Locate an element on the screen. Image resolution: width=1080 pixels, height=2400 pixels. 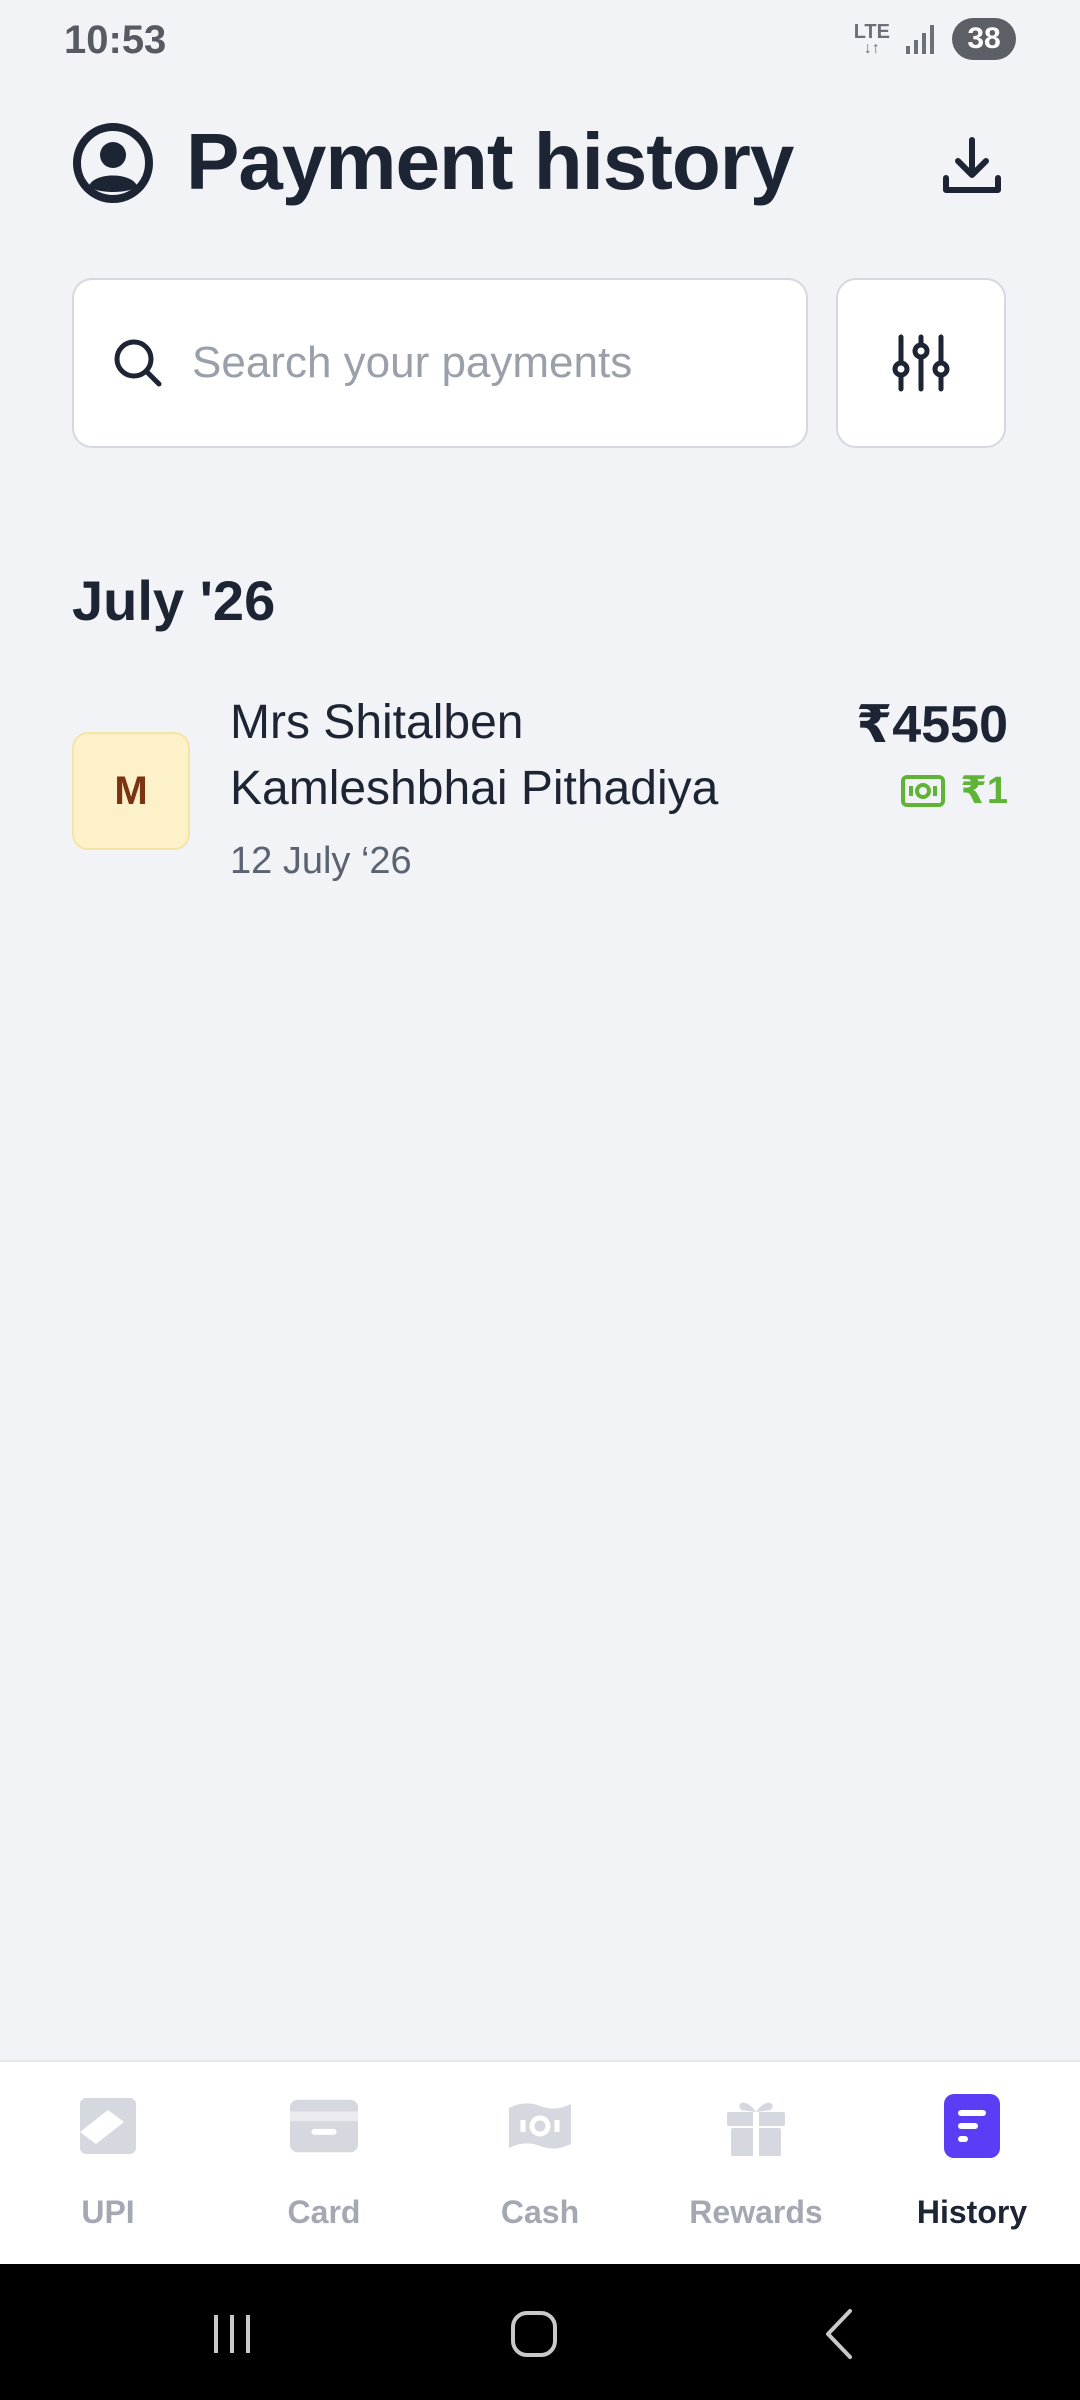
nav-cash: Cash is located at coordinates (540, 2164).